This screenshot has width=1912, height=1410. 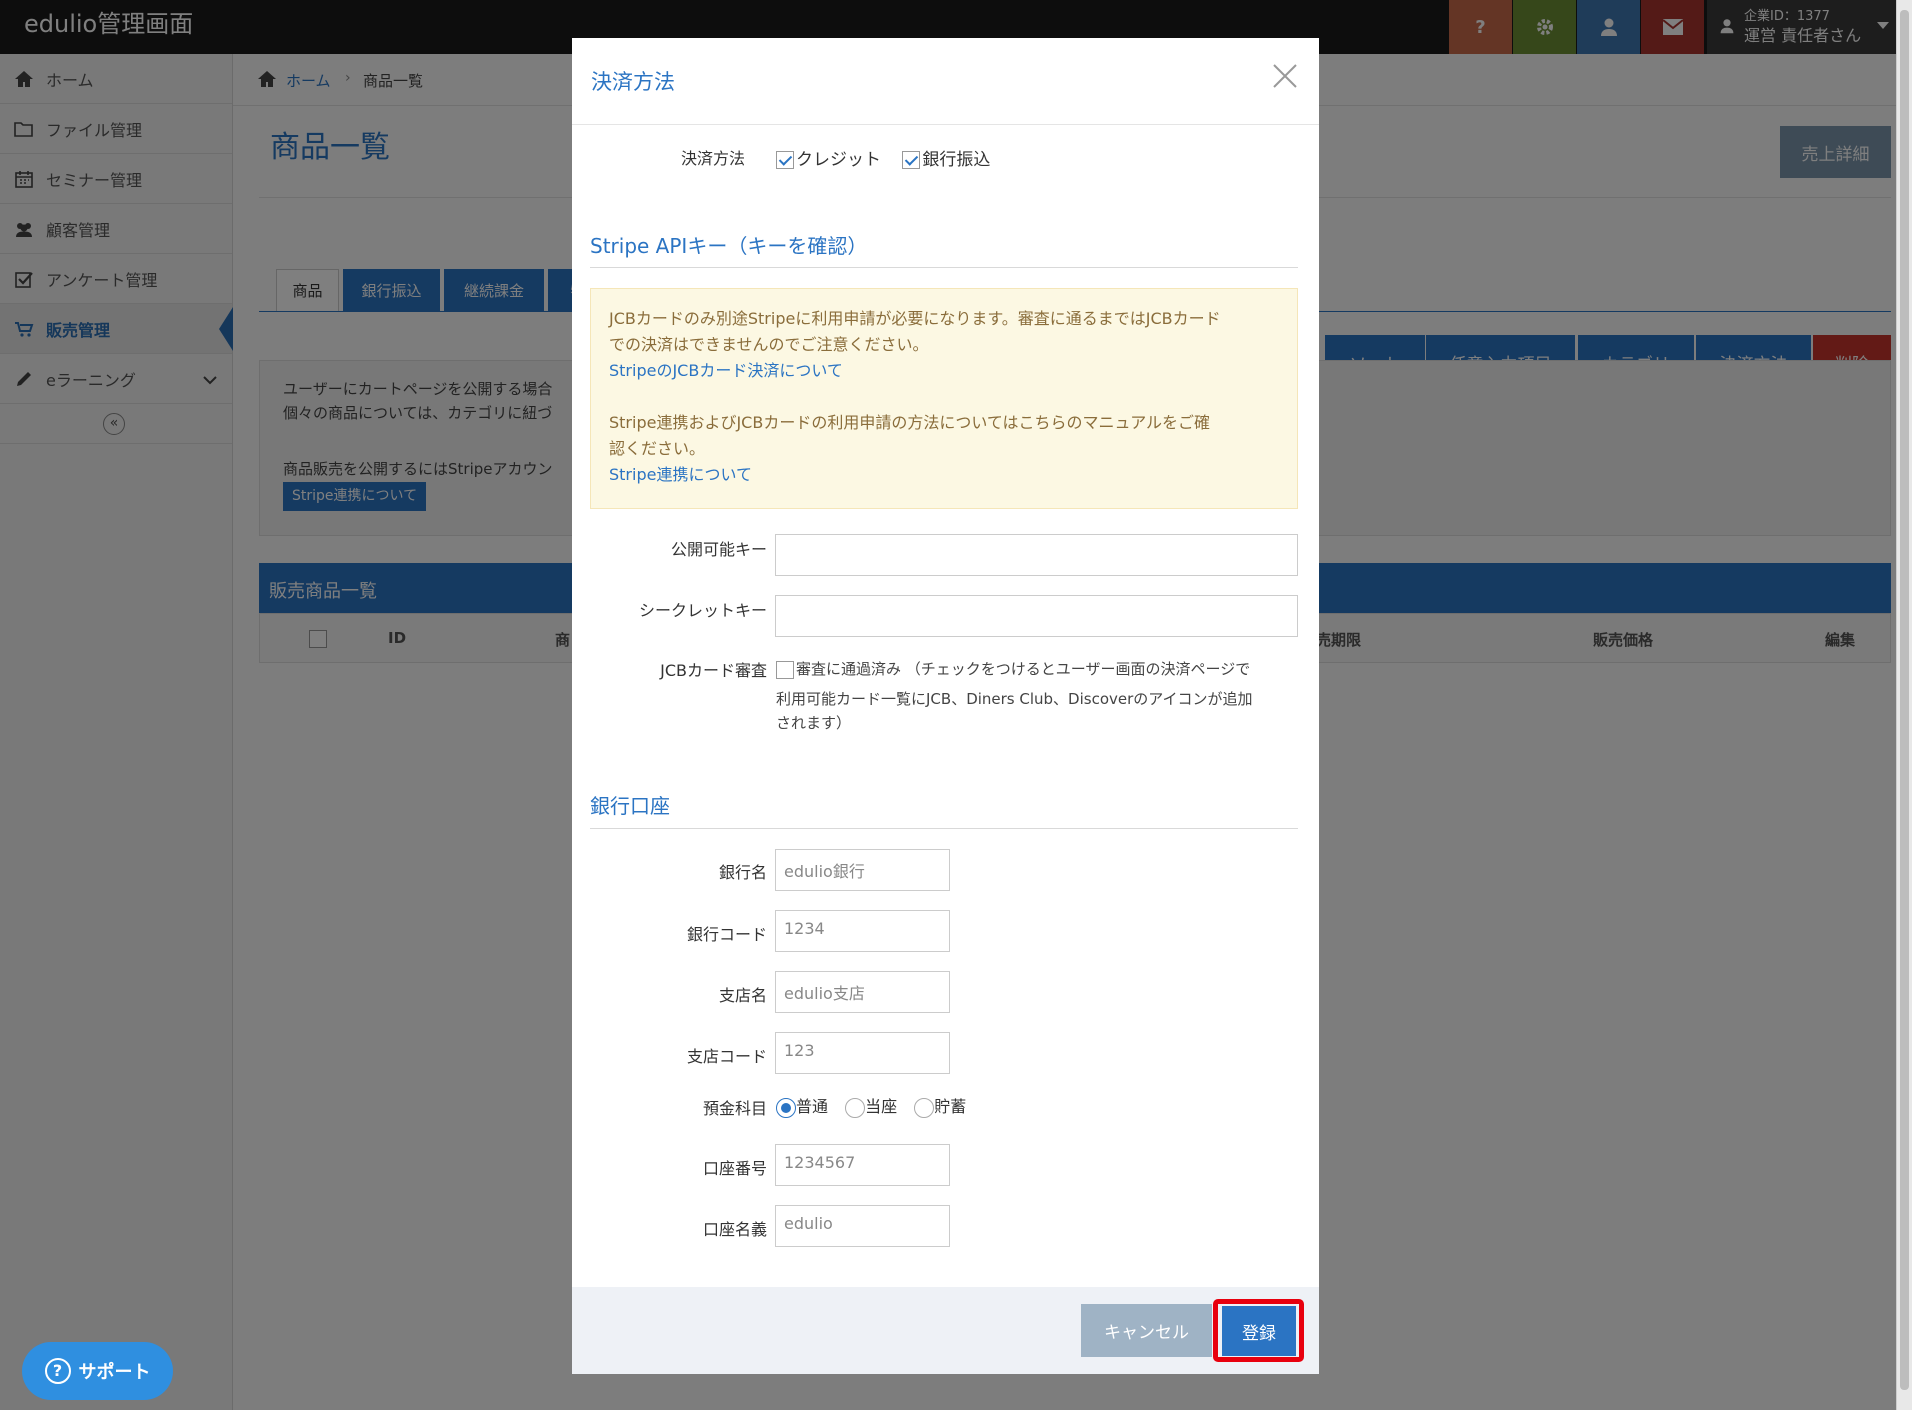 I want to click on branch-name-input: edulio支店, so click(x=862, y=992).